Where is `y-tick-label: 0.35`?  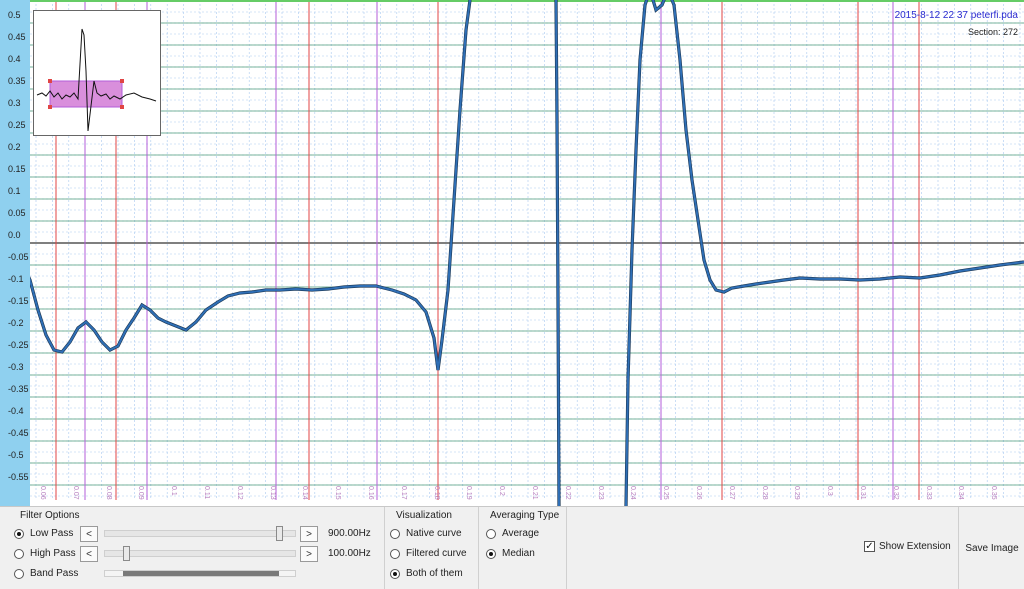 y-tick-label: 0.35 is located at coordinates (17, 81).